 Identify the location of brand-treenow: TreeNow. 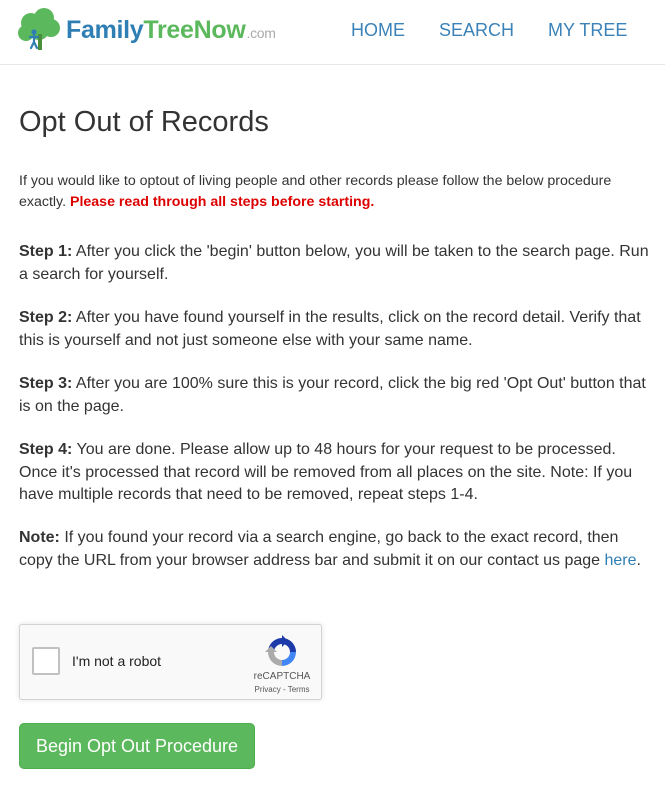
(194, 29).